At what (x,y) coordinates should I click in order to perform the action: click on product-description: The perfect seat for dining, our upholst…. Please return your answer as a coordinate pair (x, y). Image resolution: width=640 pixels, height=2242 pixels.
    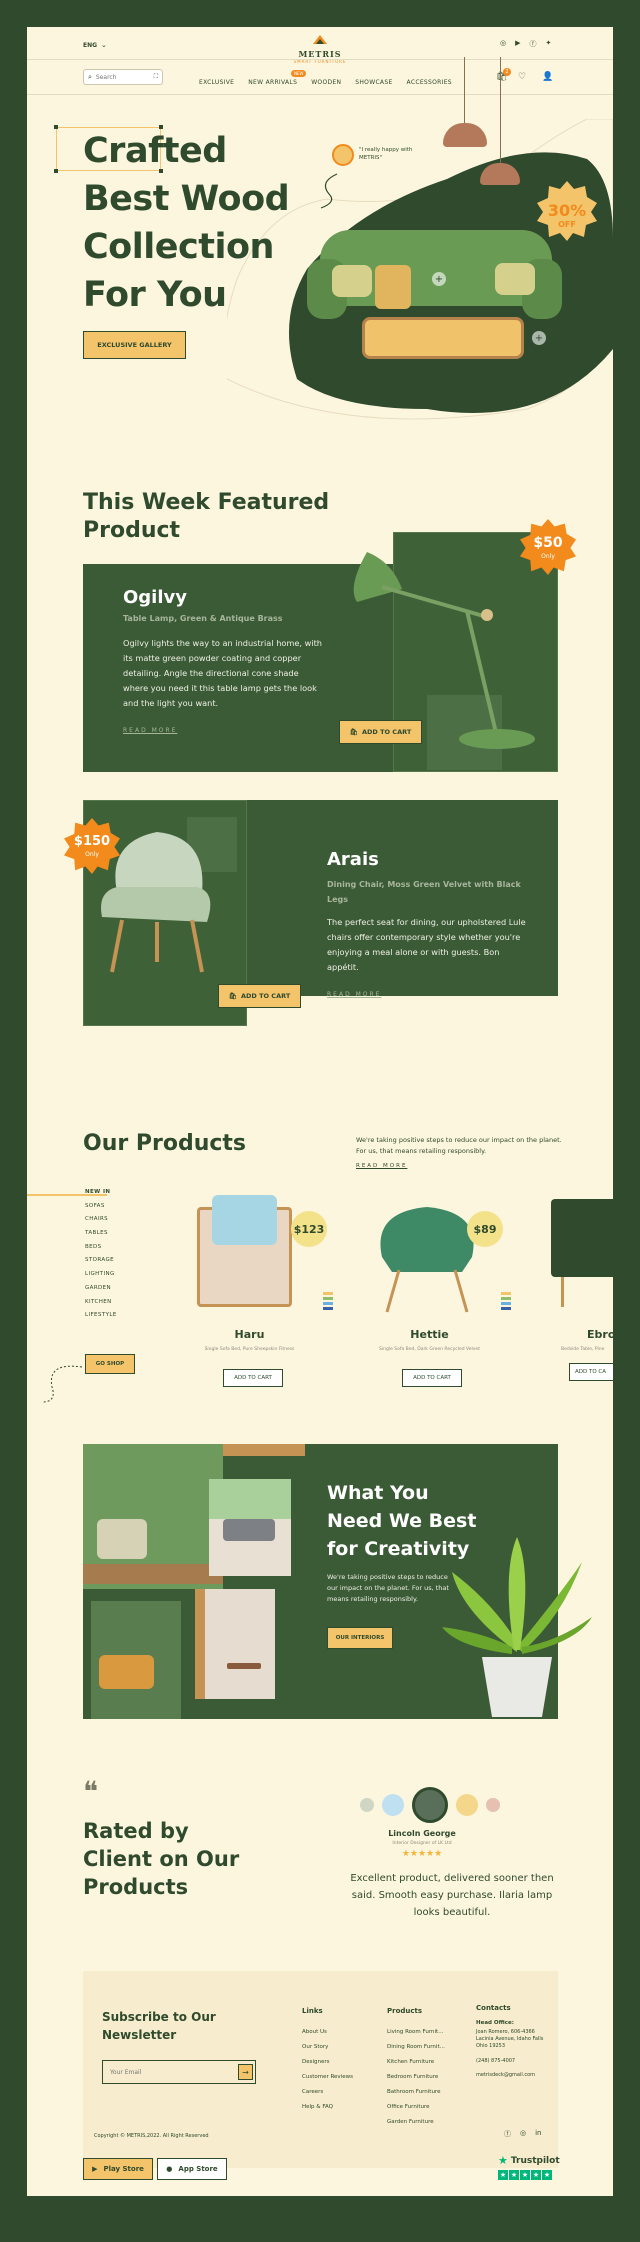
    Looking at the image, I should click on (426, 944).